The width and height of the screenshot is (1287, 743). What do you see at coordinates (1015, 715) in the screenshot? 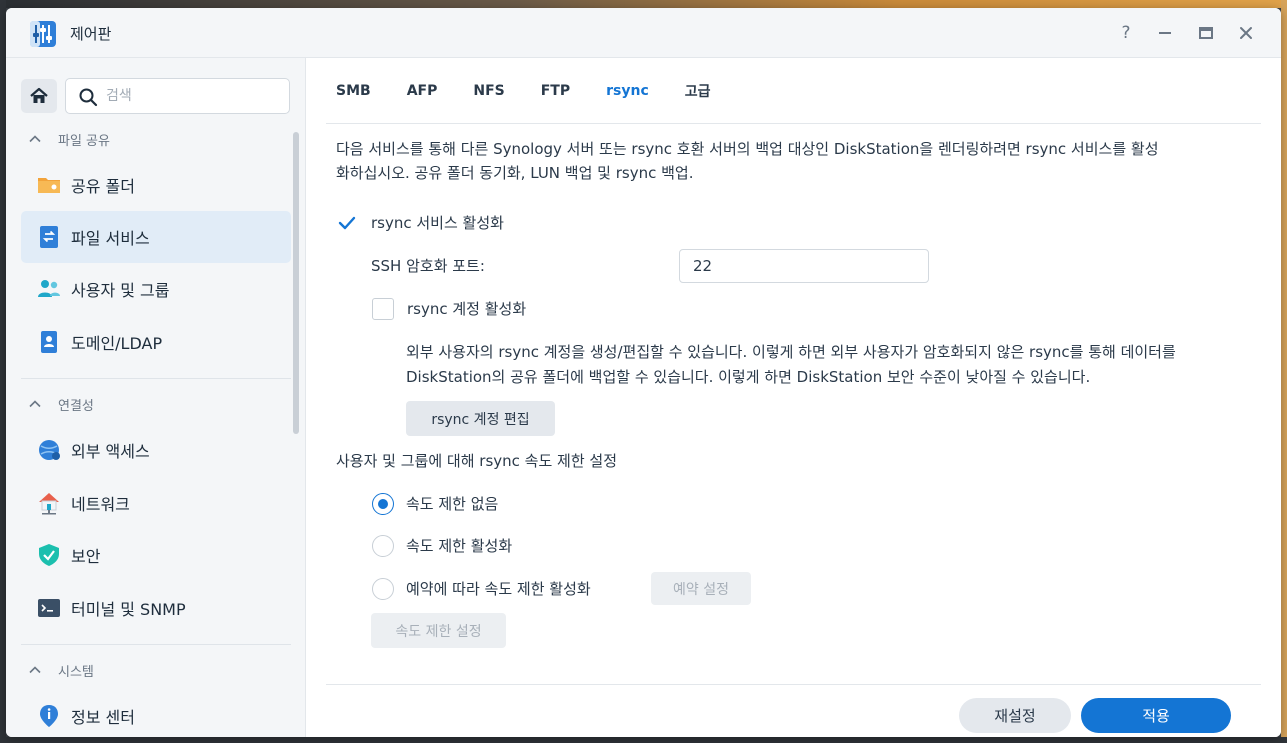
I see `reset-button: 재설정` at bounding box center [1015, 715].